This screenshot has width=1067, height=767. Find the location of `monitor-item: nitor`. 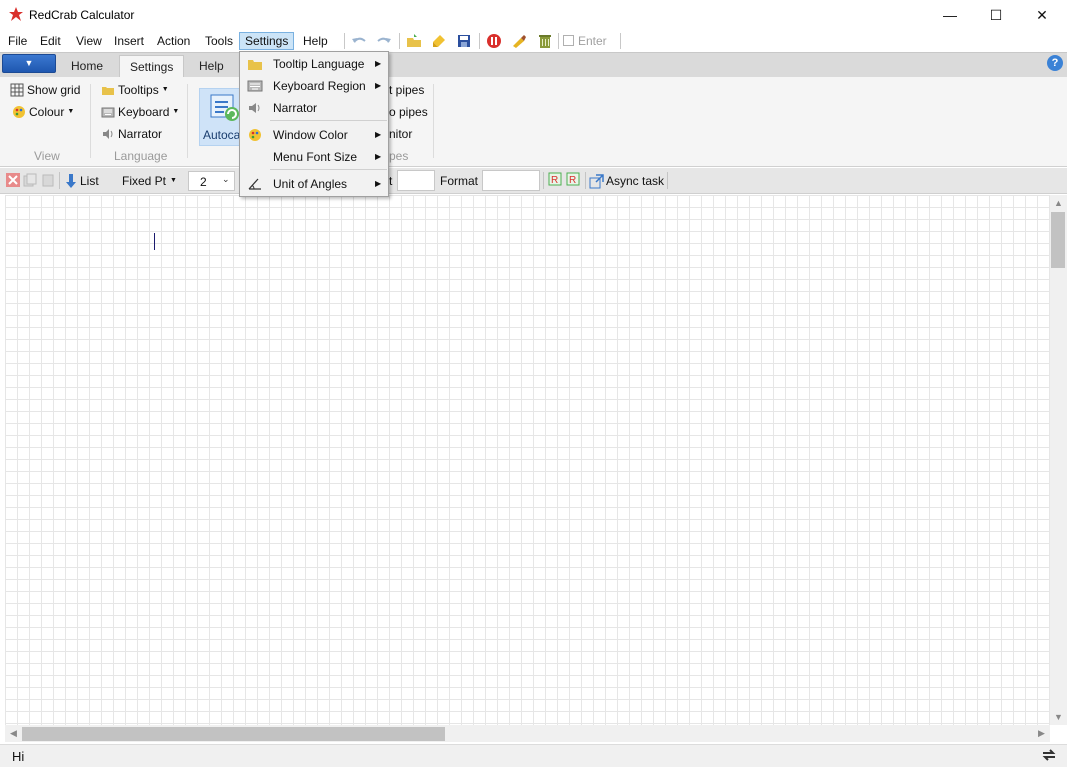

monitor-item: nitor is located at coordinates (400, 134).